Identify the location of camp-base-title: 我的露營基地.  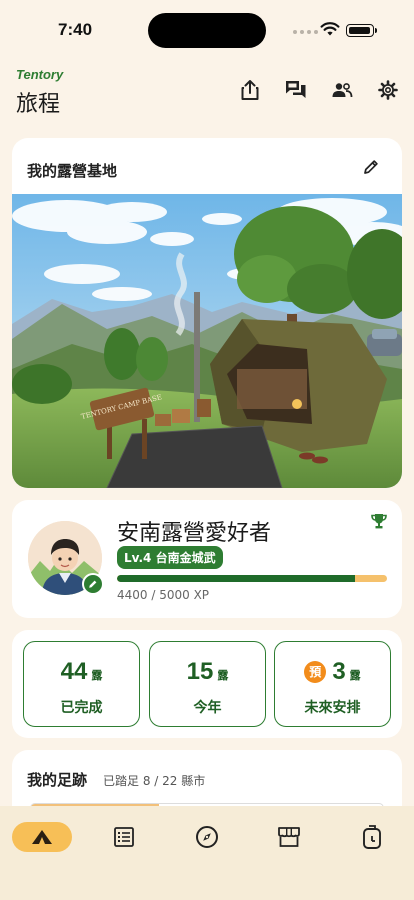
(72, 171).